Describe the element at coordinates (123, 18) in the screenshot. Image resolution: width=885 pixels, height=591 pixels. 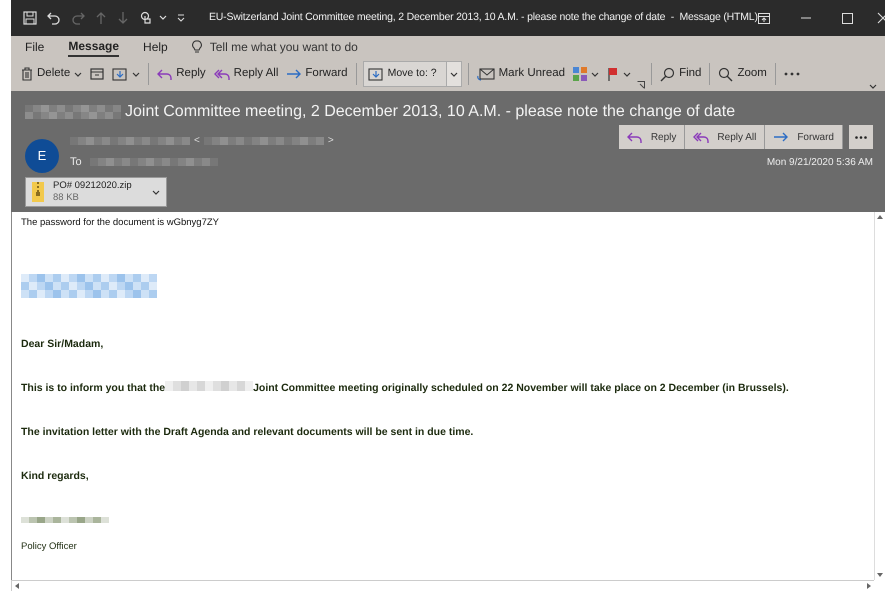
I see `down-arrow-icon` at that location.